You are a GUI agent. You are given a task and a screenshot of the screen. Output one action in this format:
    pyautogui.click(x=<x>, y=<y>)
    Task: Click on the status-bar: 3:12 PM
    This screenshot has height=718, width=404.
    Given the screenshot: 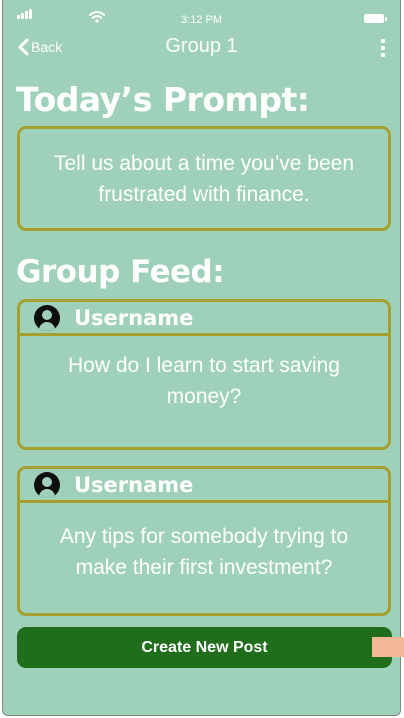 What is the action you would take?
    pyautogui.click(x=201, y=13)
    